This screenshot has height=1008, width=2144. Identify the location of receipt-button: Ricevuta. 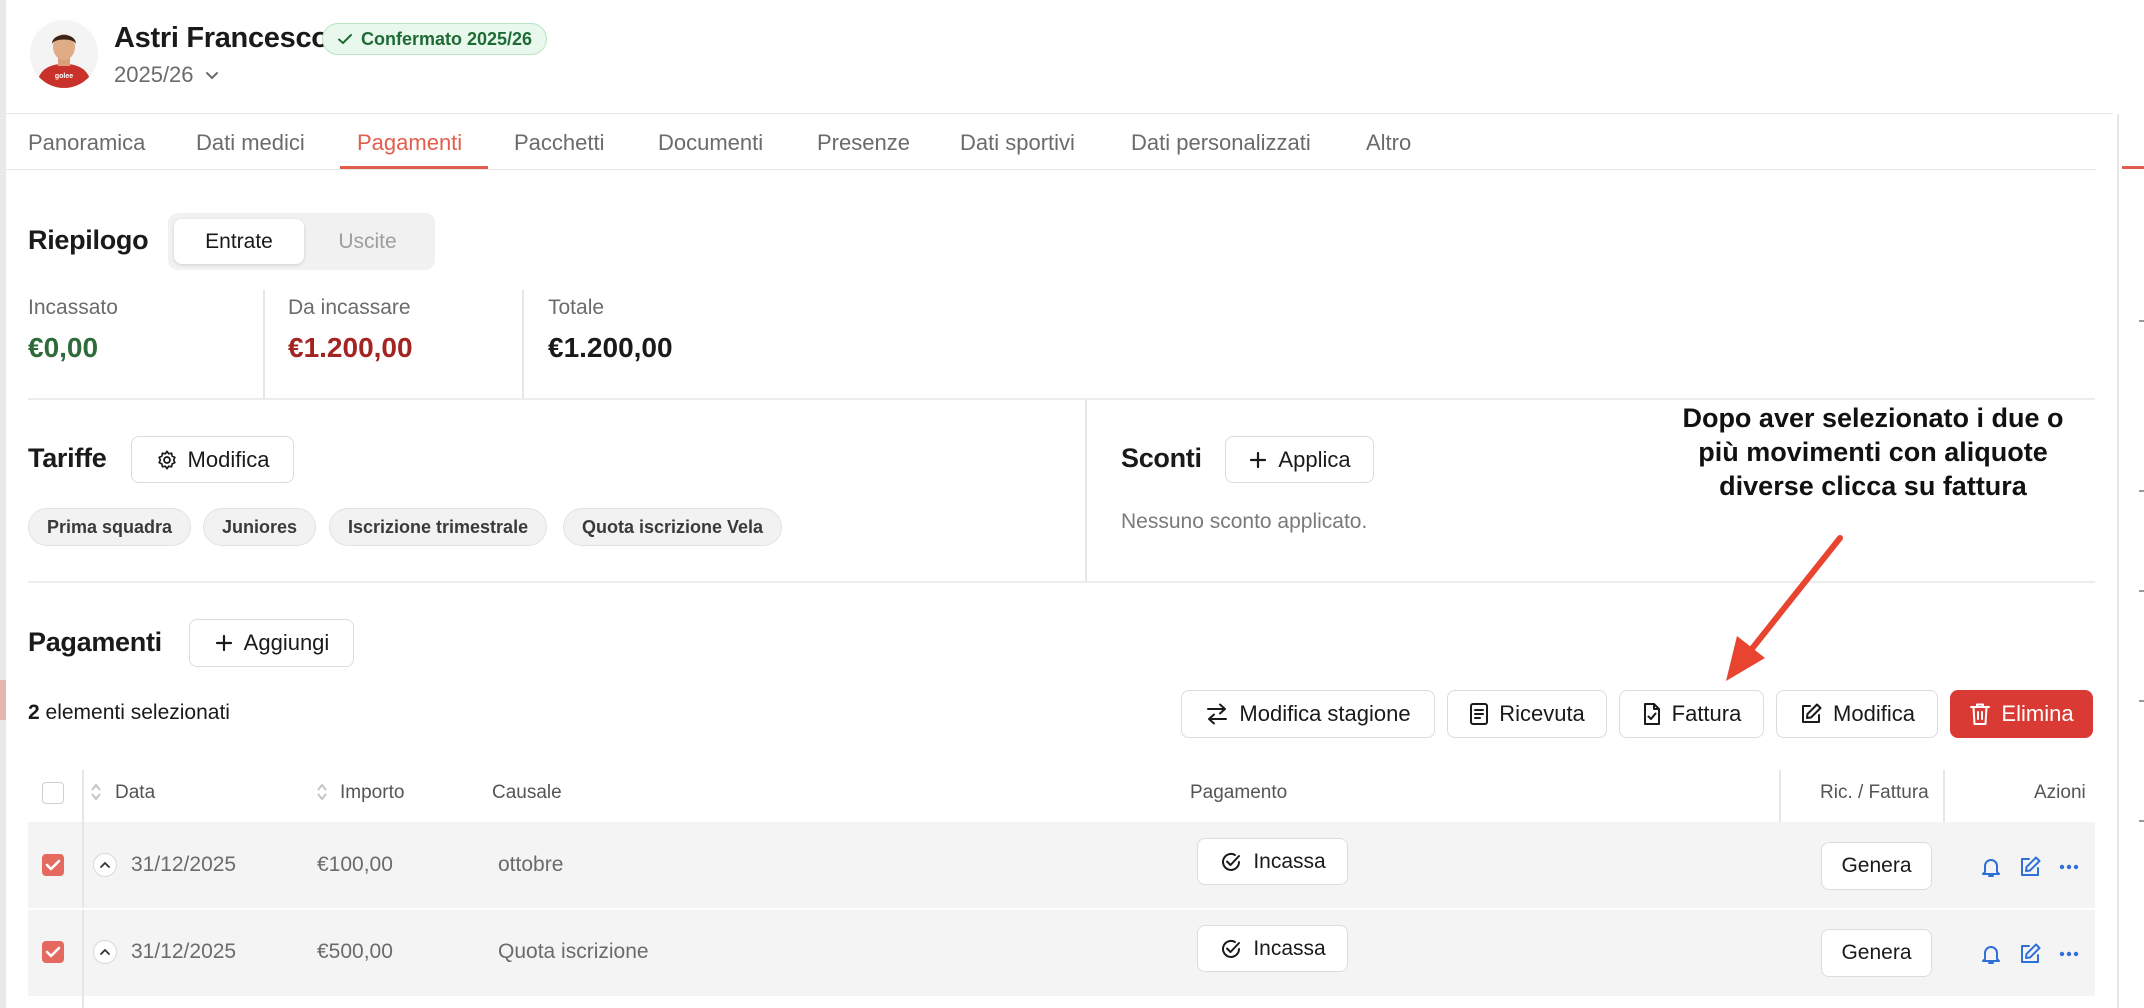
(1527, 714).